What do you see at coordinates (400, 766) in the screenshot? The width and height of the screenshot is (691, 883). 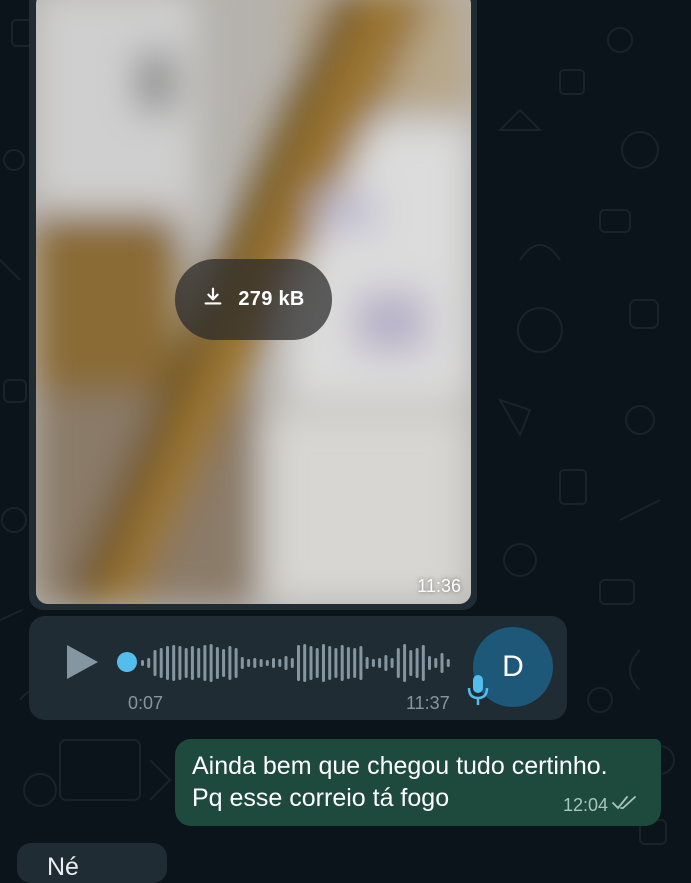 I see `message-line: Ainda bem que chegou tudo certinho.` at bounding box center [400, 766].